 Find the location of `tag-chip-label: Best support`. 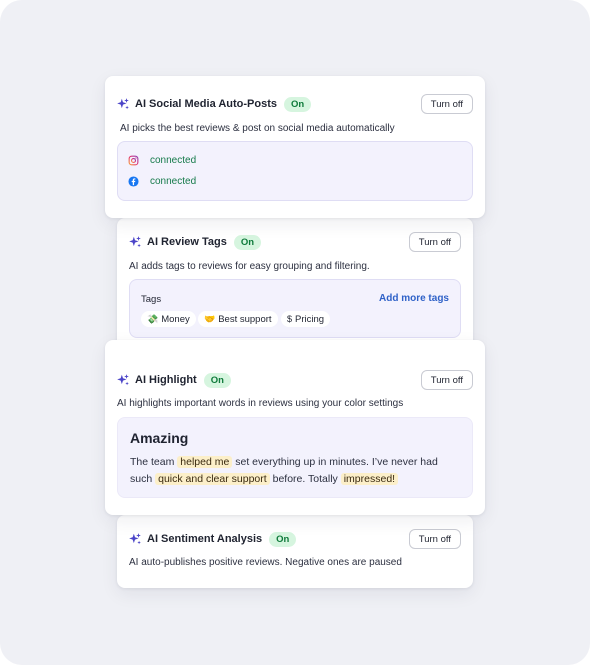

tag-chip-label: Best support is located at coordinates (245, 319).